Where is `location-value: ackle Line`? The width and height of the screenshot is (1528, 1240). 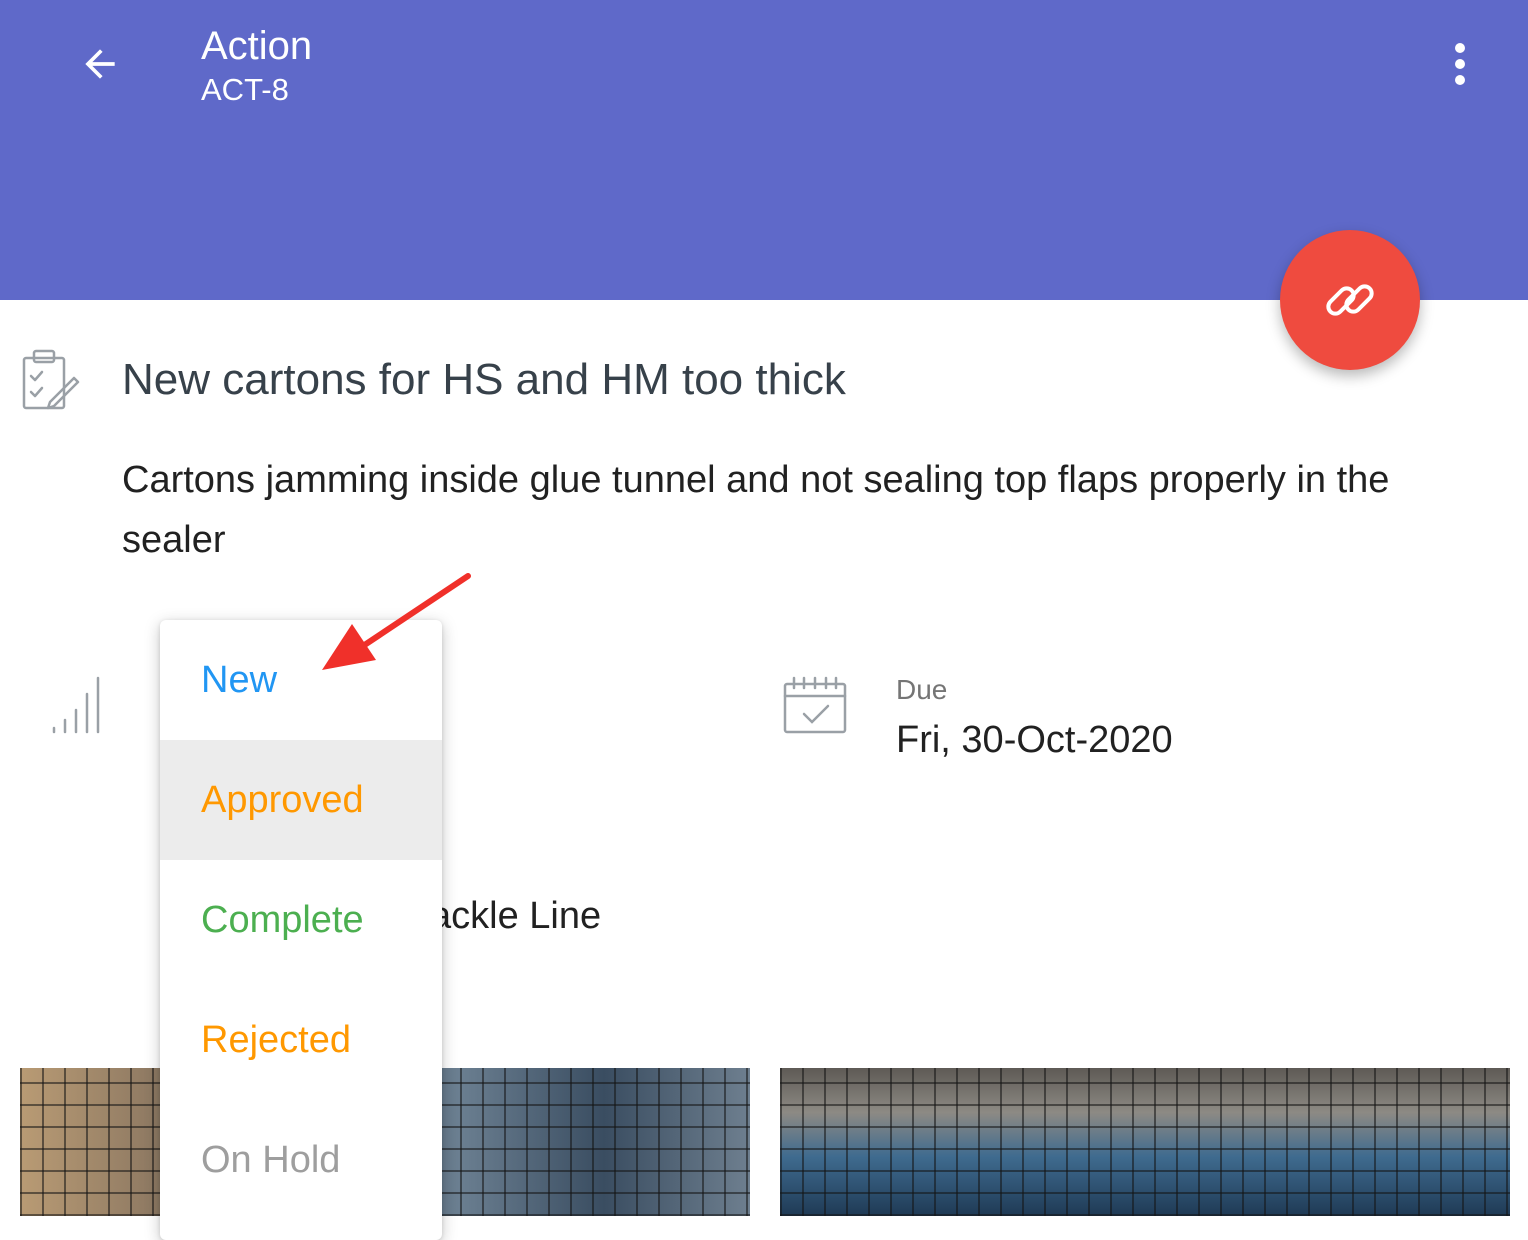
location-value: ackle Line is located at coordinates (516, 916).